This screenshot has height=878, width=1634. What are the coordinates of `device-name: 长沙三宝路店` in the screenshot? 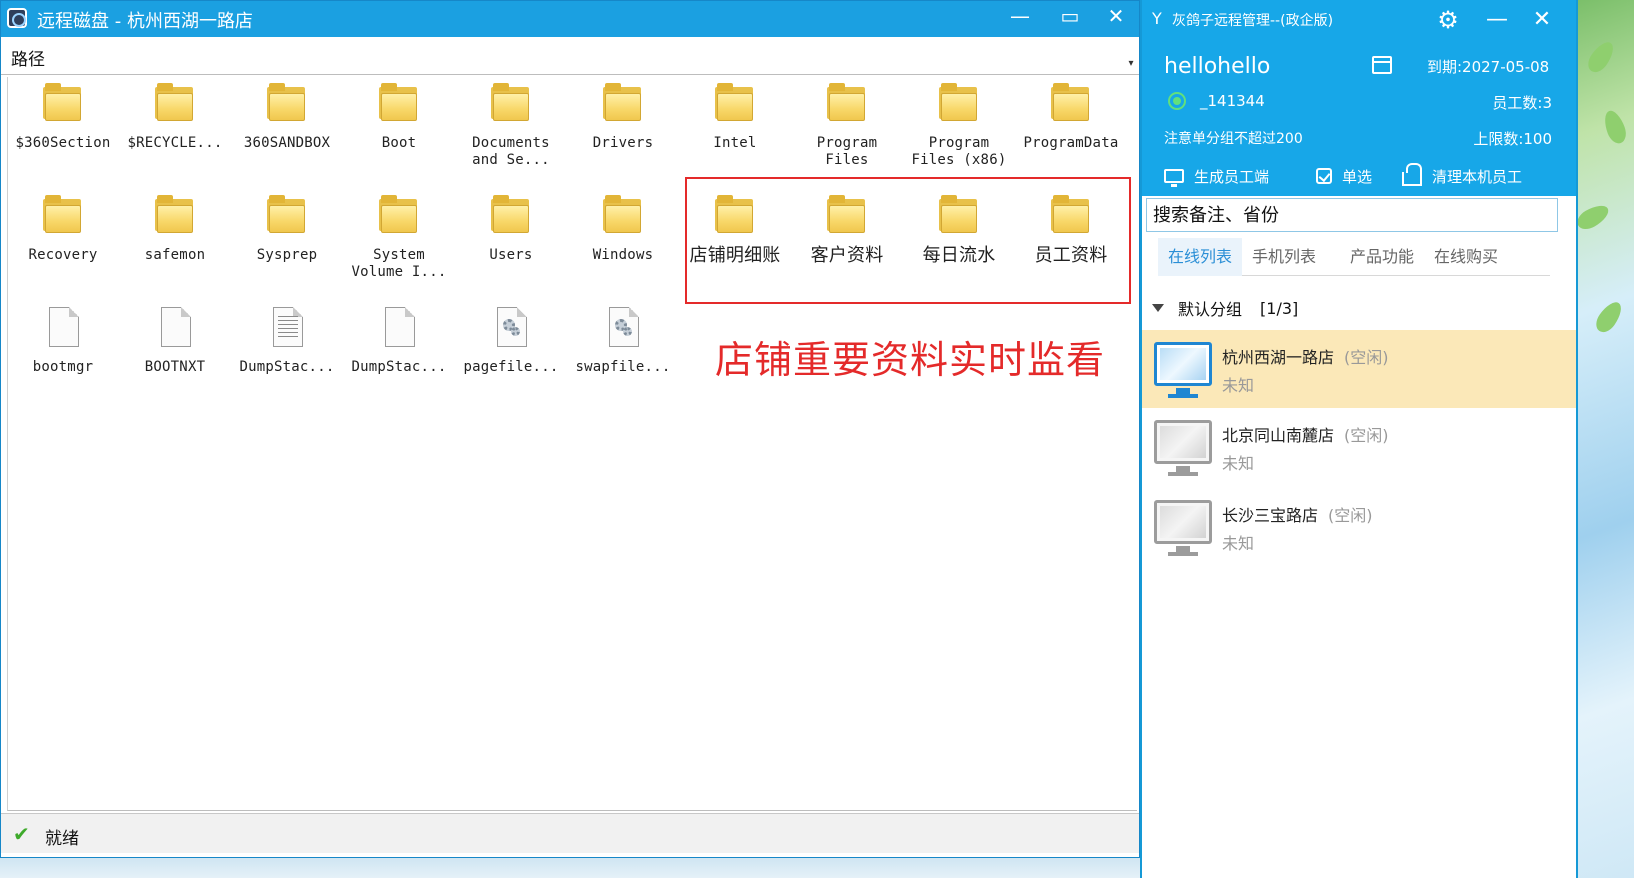 It's located at (1270, 515).